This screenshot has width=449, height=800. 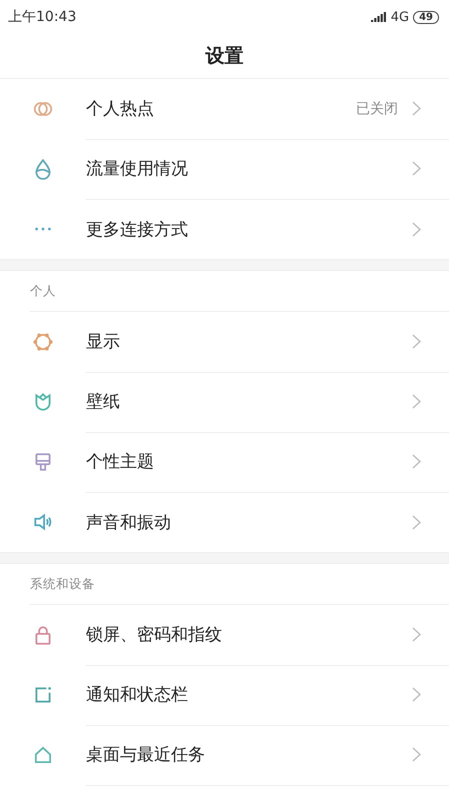 What do you see at coordinates (103, 342) in the screenshot?
I see `item-label: 显示` at bounding box center [103, 342].